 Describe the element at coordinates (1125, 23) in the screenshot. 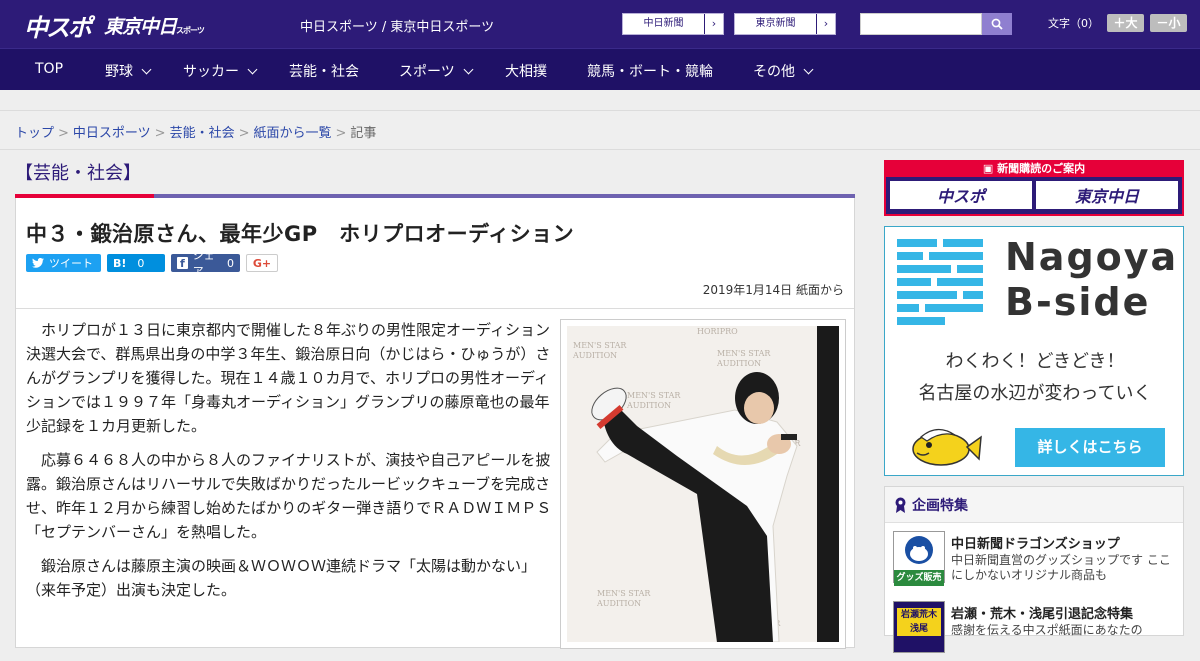

I see `font-larger-button: ＋大` at that location.